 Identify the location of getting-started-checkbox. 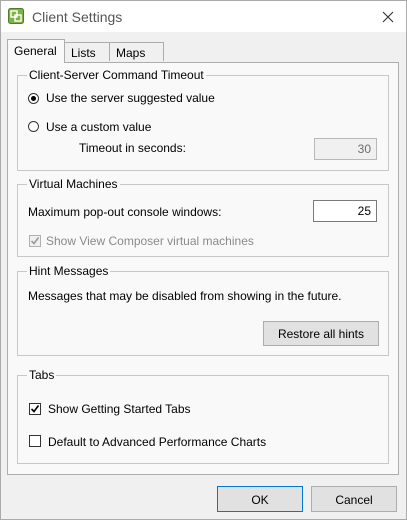
(35, 409).